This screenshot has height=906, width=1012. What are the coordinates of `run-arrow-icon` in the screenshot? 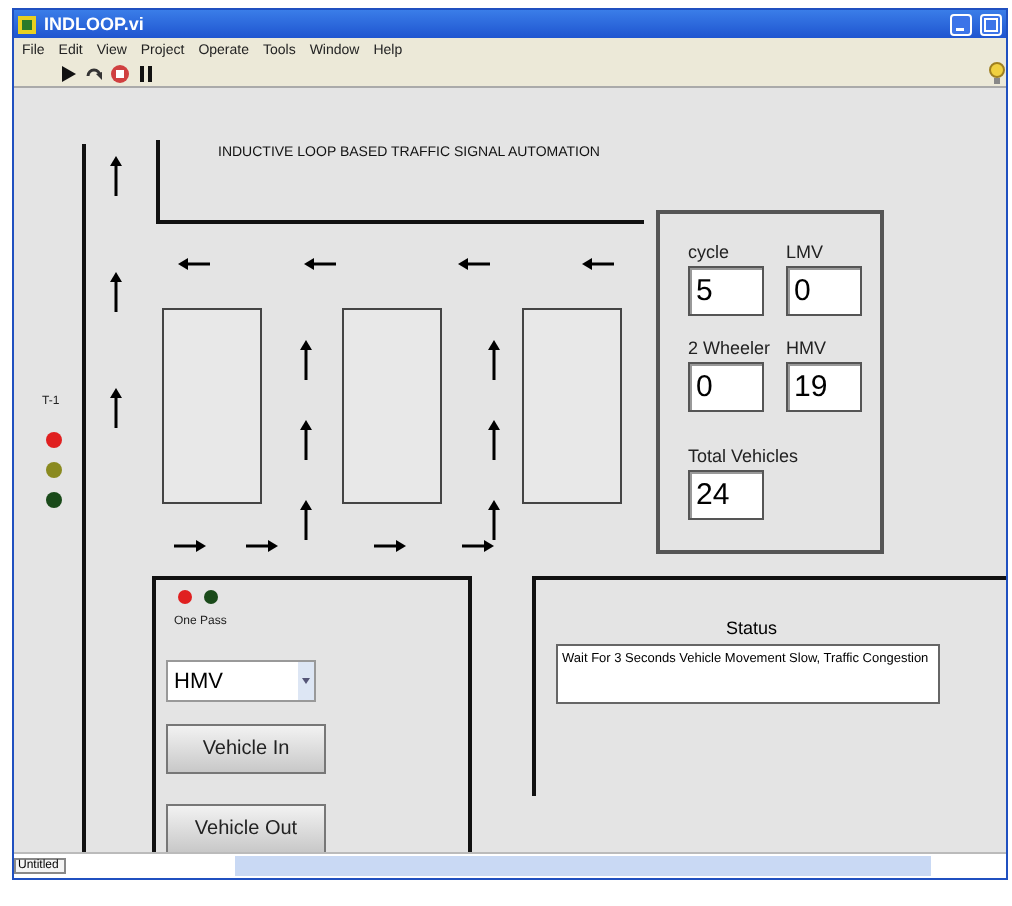 It's located at (68, 74).